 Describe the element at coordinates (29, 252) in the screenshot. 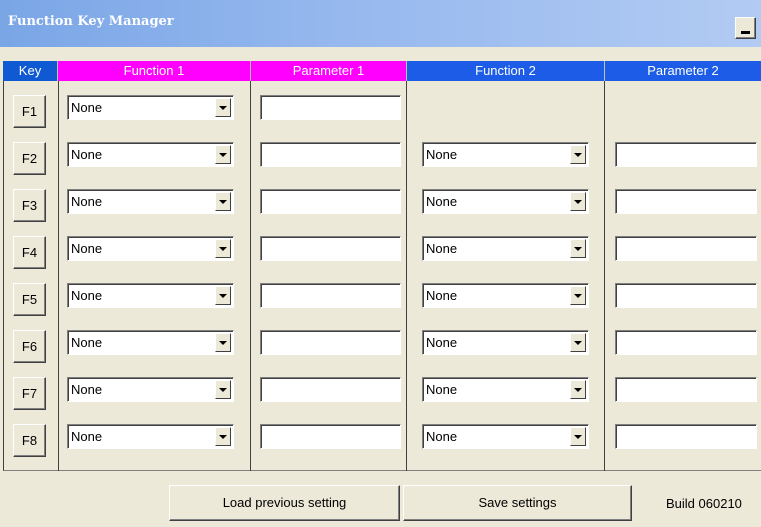

I see `function-key-button: F4` at that location.